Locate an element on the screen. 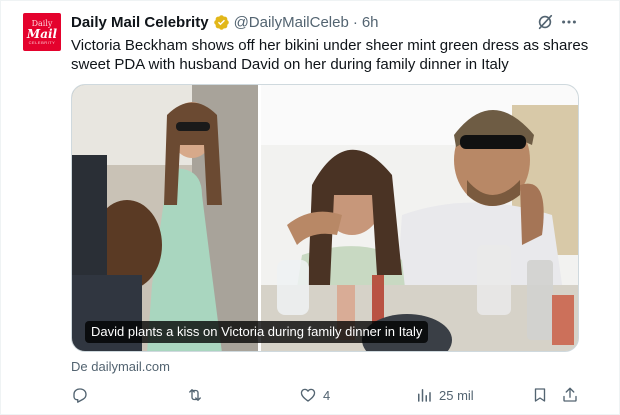  avatar-text-mail: Mail is located at coordinates (42, 33).